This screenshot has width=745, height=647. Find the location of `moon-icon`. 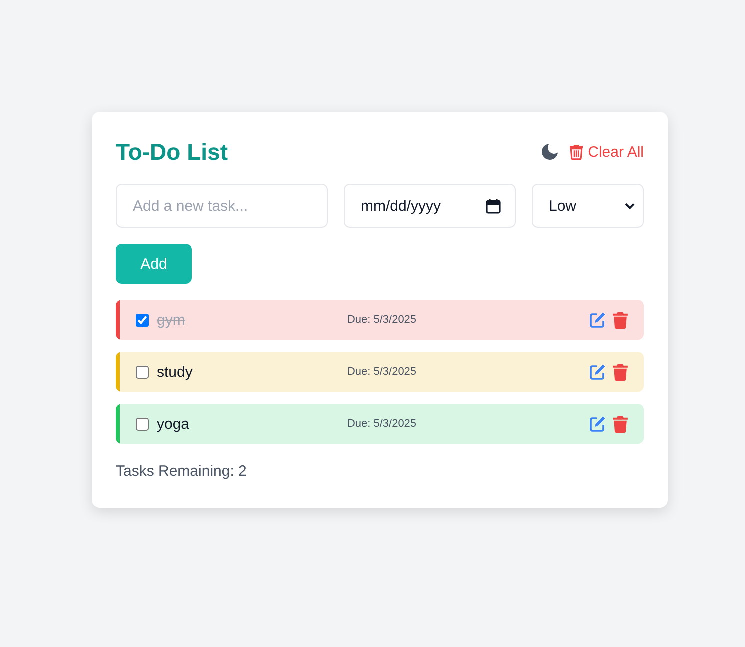

moon-icon is located at coordinates (550, 152).